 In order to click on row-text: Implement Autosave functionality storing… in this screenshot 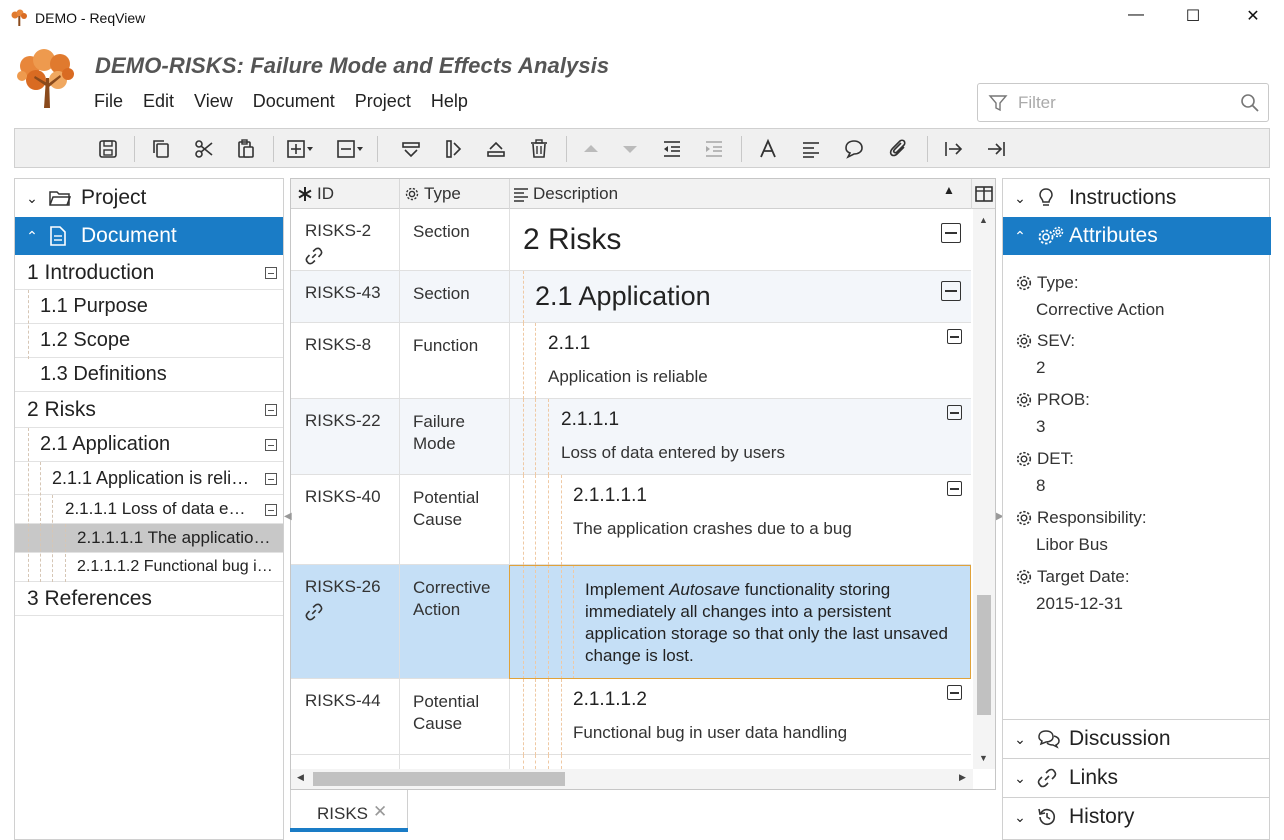, I will do `click(775, 623)`.